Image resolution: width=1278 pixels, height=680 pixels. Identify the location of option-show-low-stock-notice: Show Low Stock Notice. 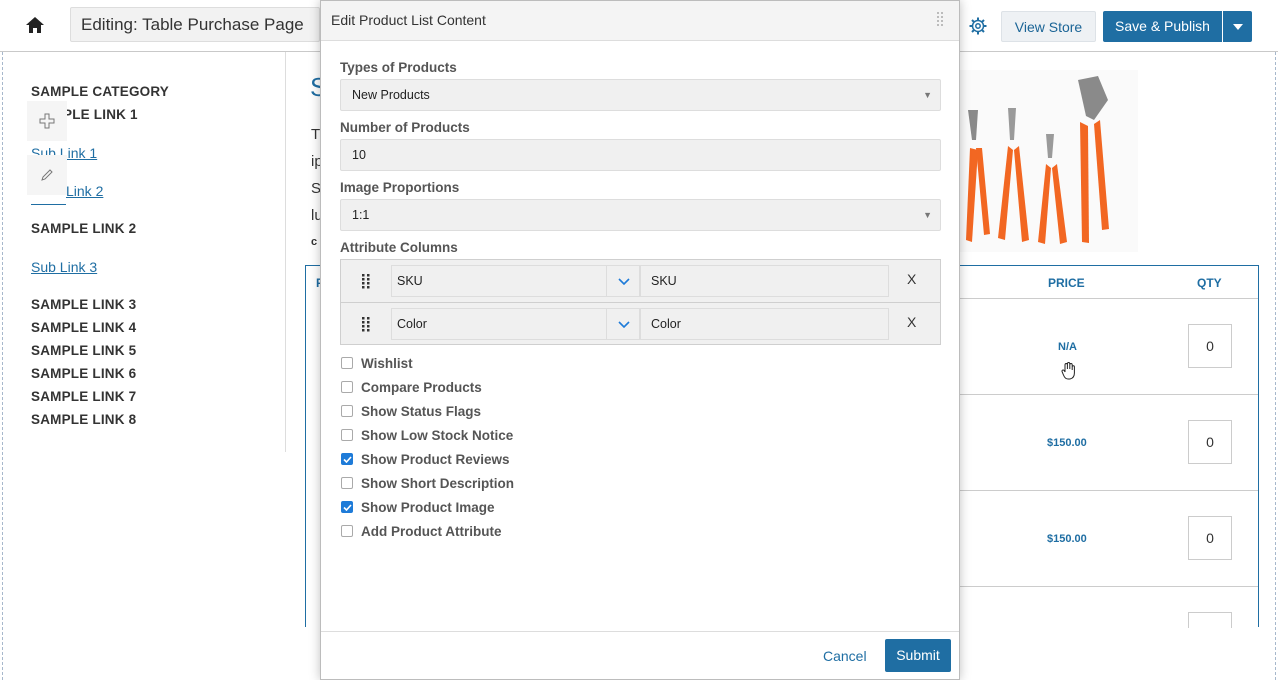
(427, 435).